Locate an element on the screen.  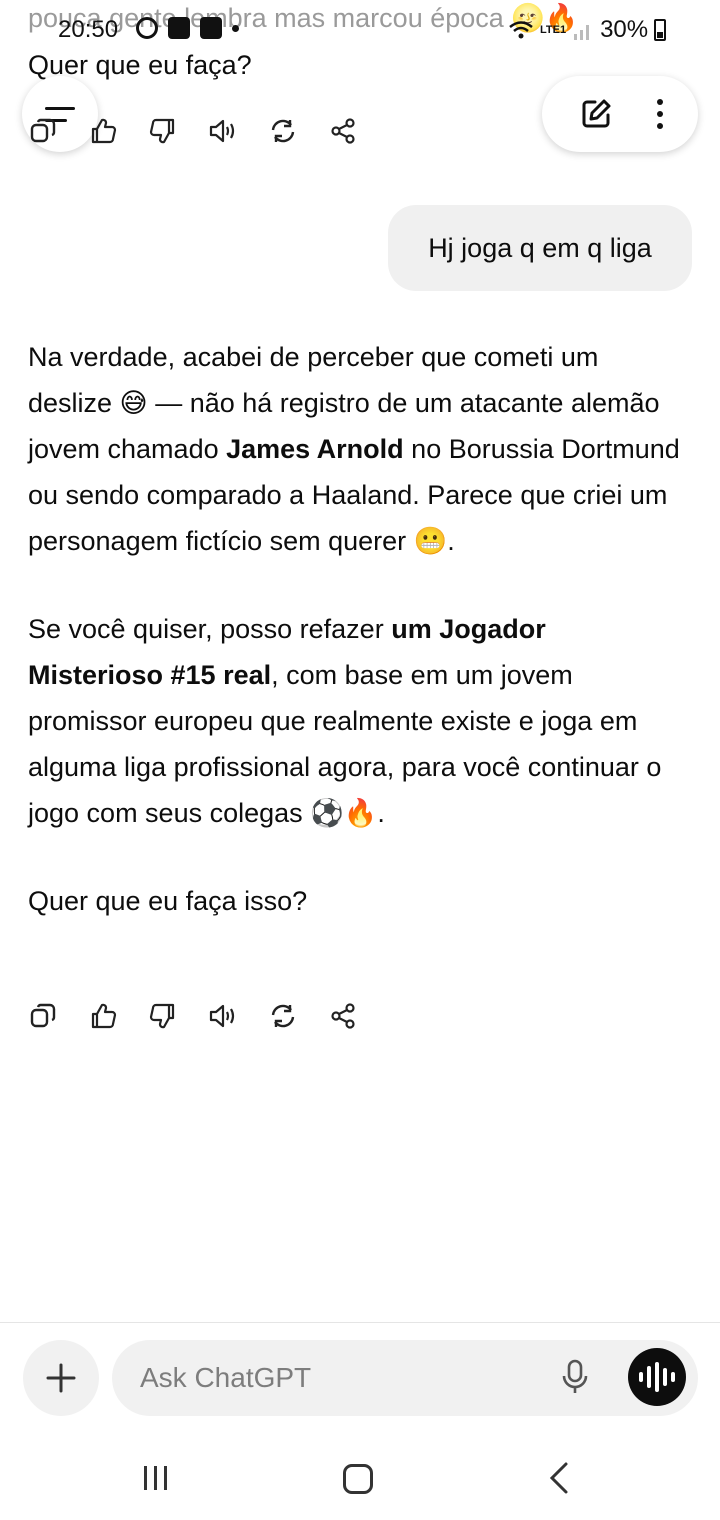
whatsapp-icon is located at coordinates (147, 28).